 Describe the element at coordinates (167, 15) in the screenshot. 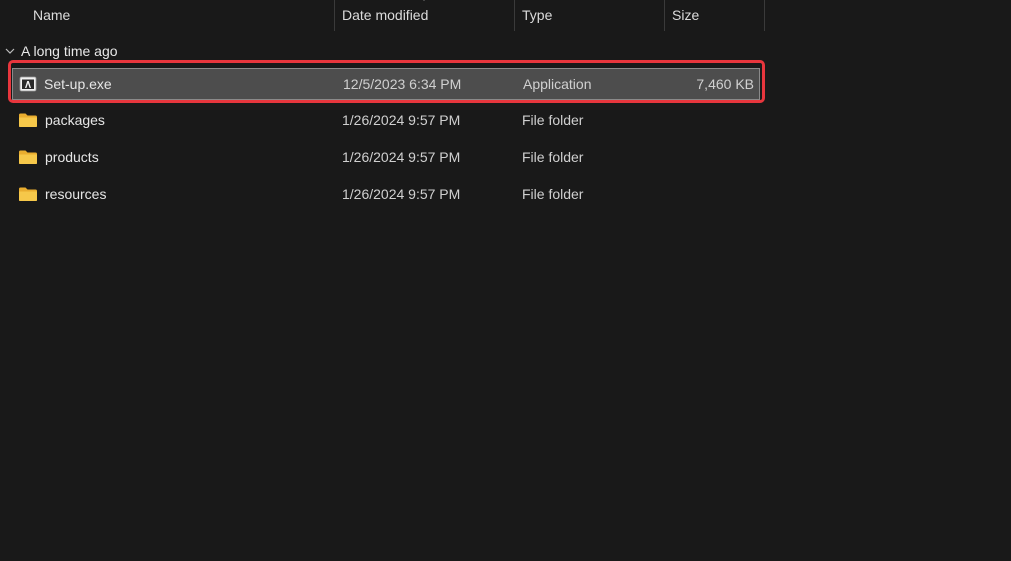

I see `column-name-header: Name` at that location.